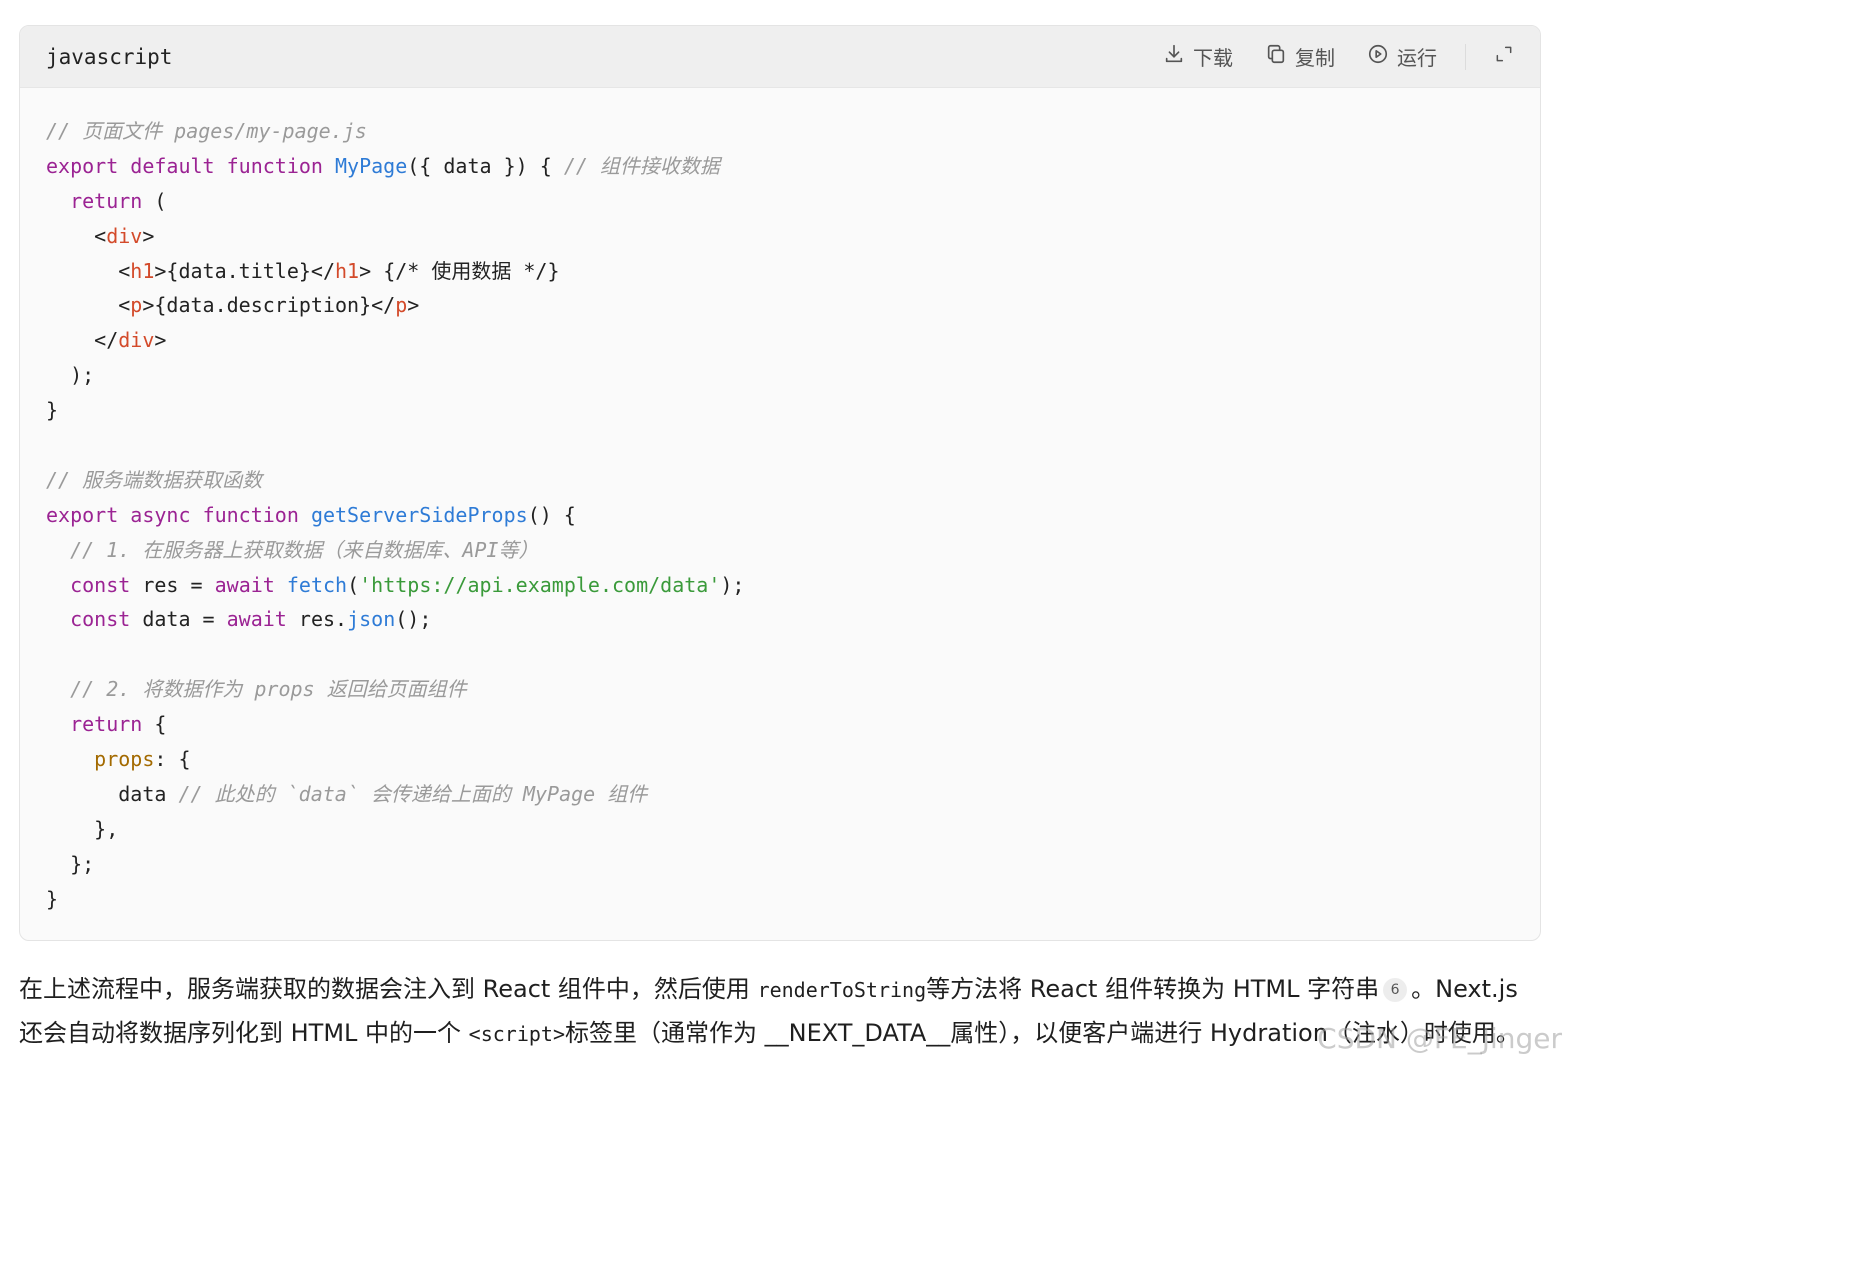  I want to click on divider, so click(1465, 56).